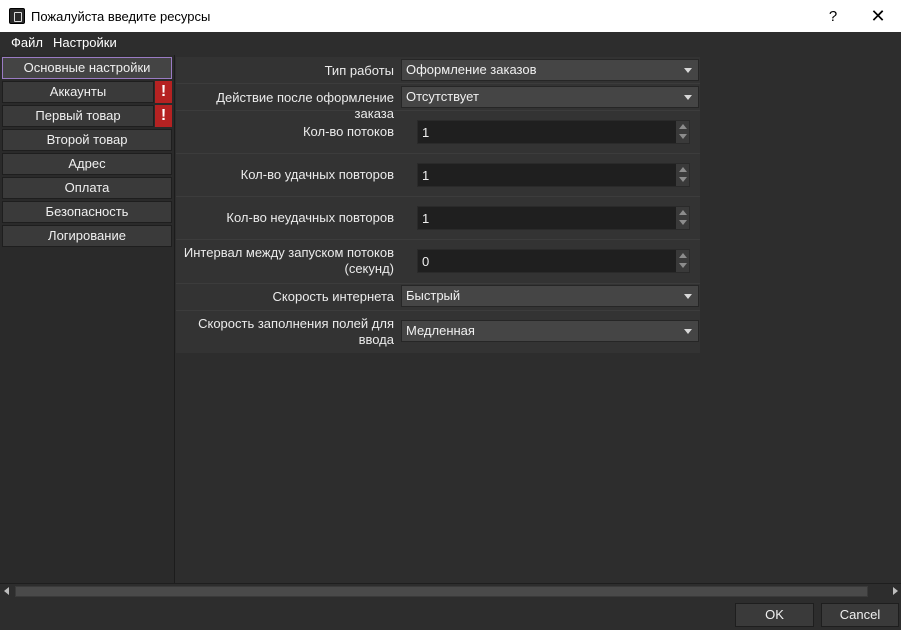 Image resolution: width=901 pixels, height=630 pixels. Describe the element at coordinates (87, 164) in the screenshot. I see `nav-address: Адрес` at that location.